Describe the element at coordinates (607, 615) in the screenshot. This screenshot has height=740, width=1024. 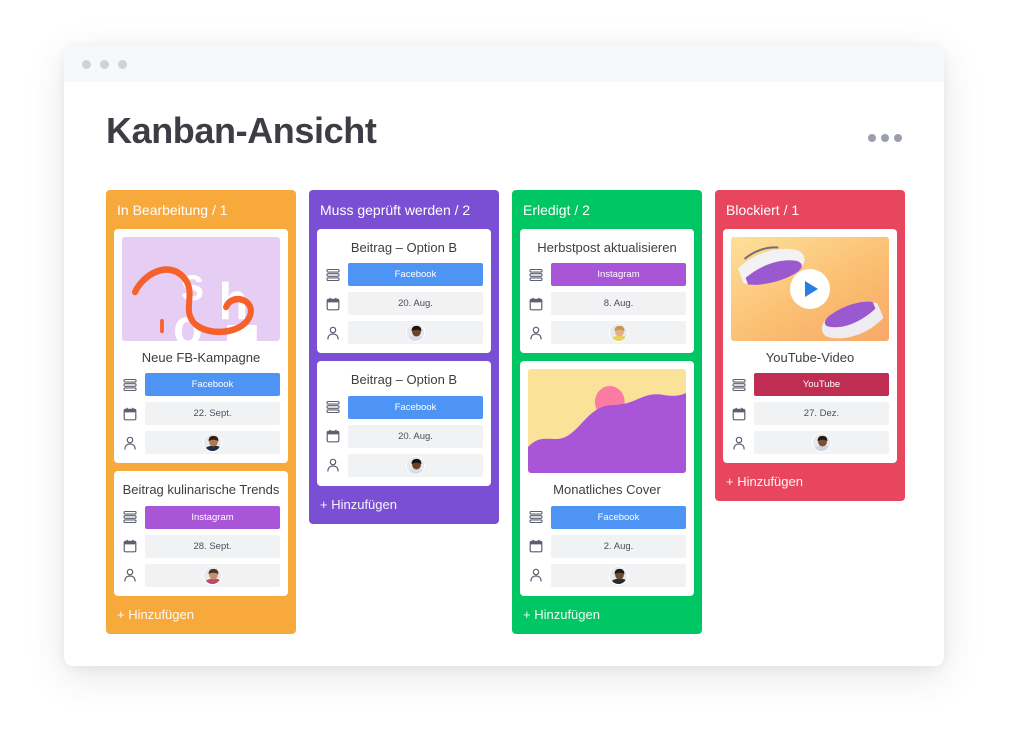
I see `add-card-button-done: + Hinzufügen` at that location.